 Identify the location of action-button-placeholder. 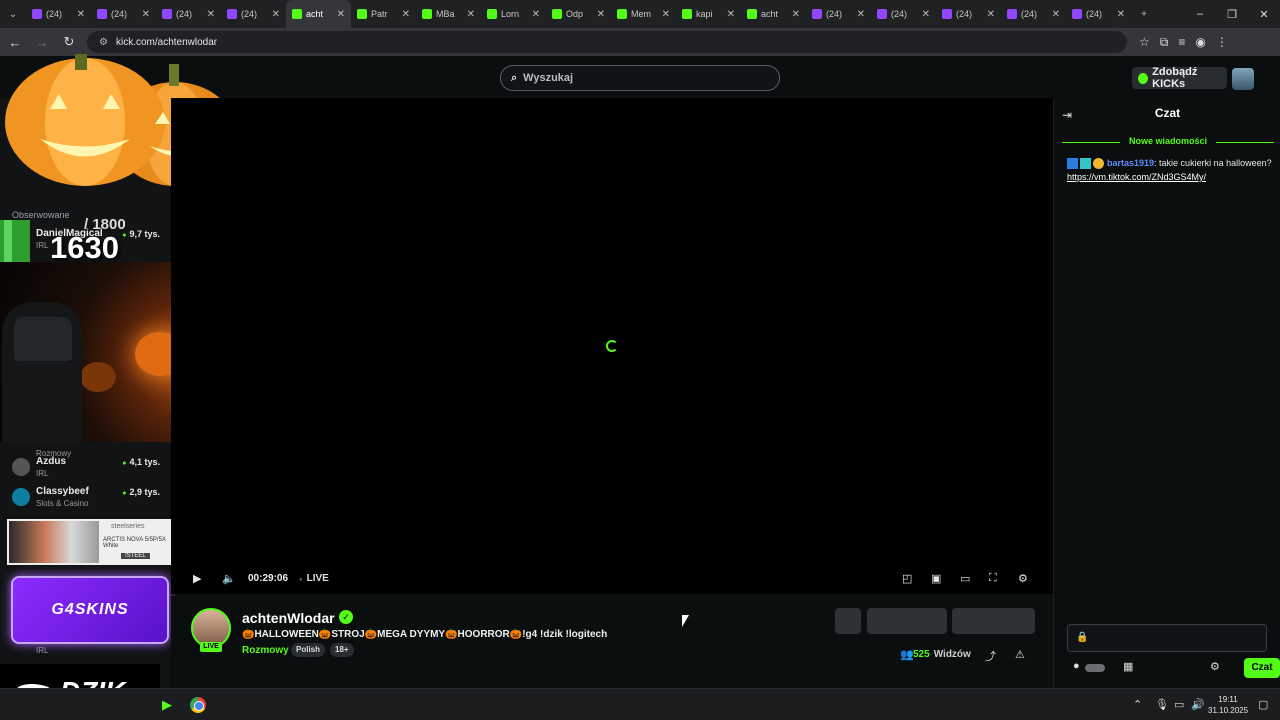
(848, 621).